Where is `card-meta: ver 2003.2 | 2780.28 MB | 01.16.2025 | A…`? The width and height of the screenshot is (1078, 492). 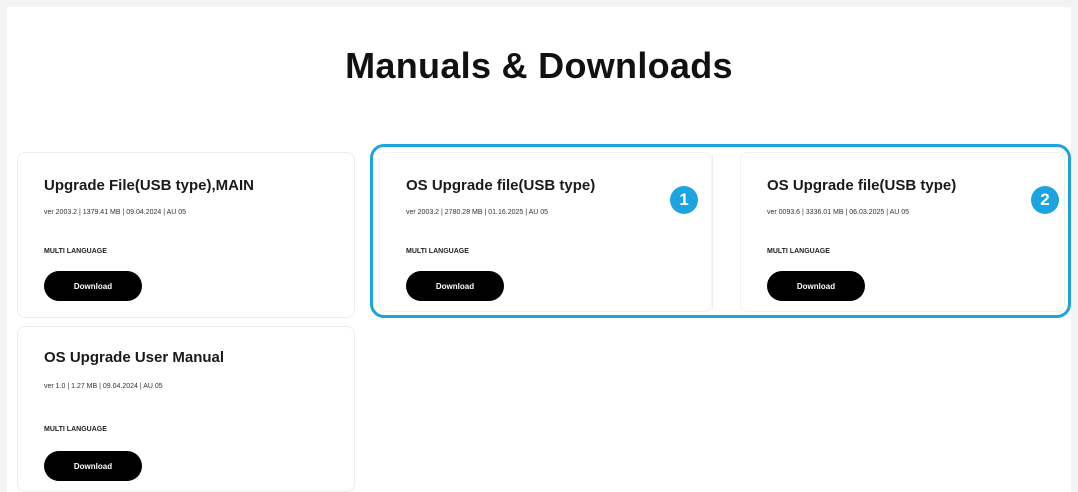 card-meta: ver 2003.2 | 2780.28 MB | 01.16.2025 | A… is located at coordinates (477, 212).